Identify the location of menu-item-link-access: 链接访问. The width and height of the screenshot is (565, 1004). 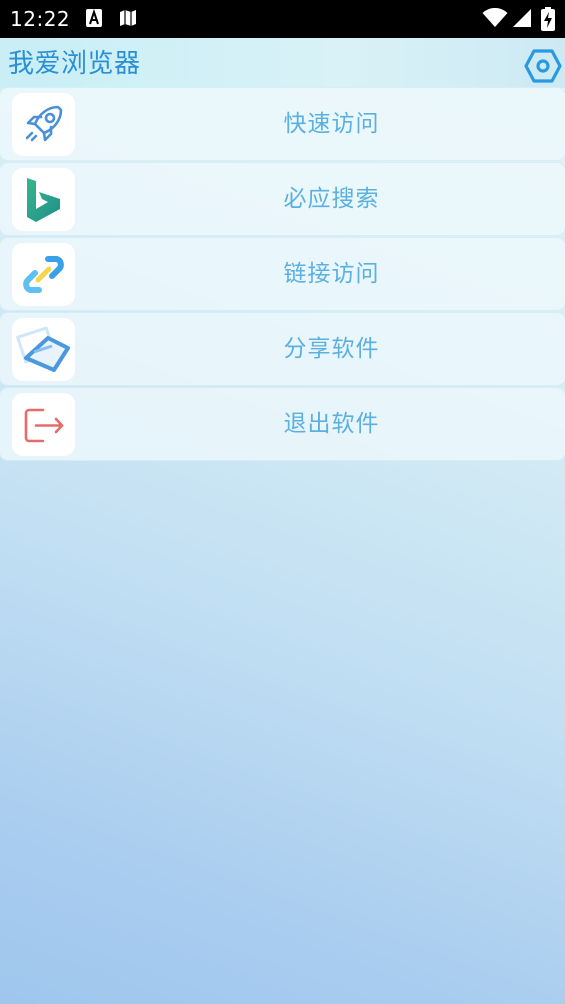
(282, 274).